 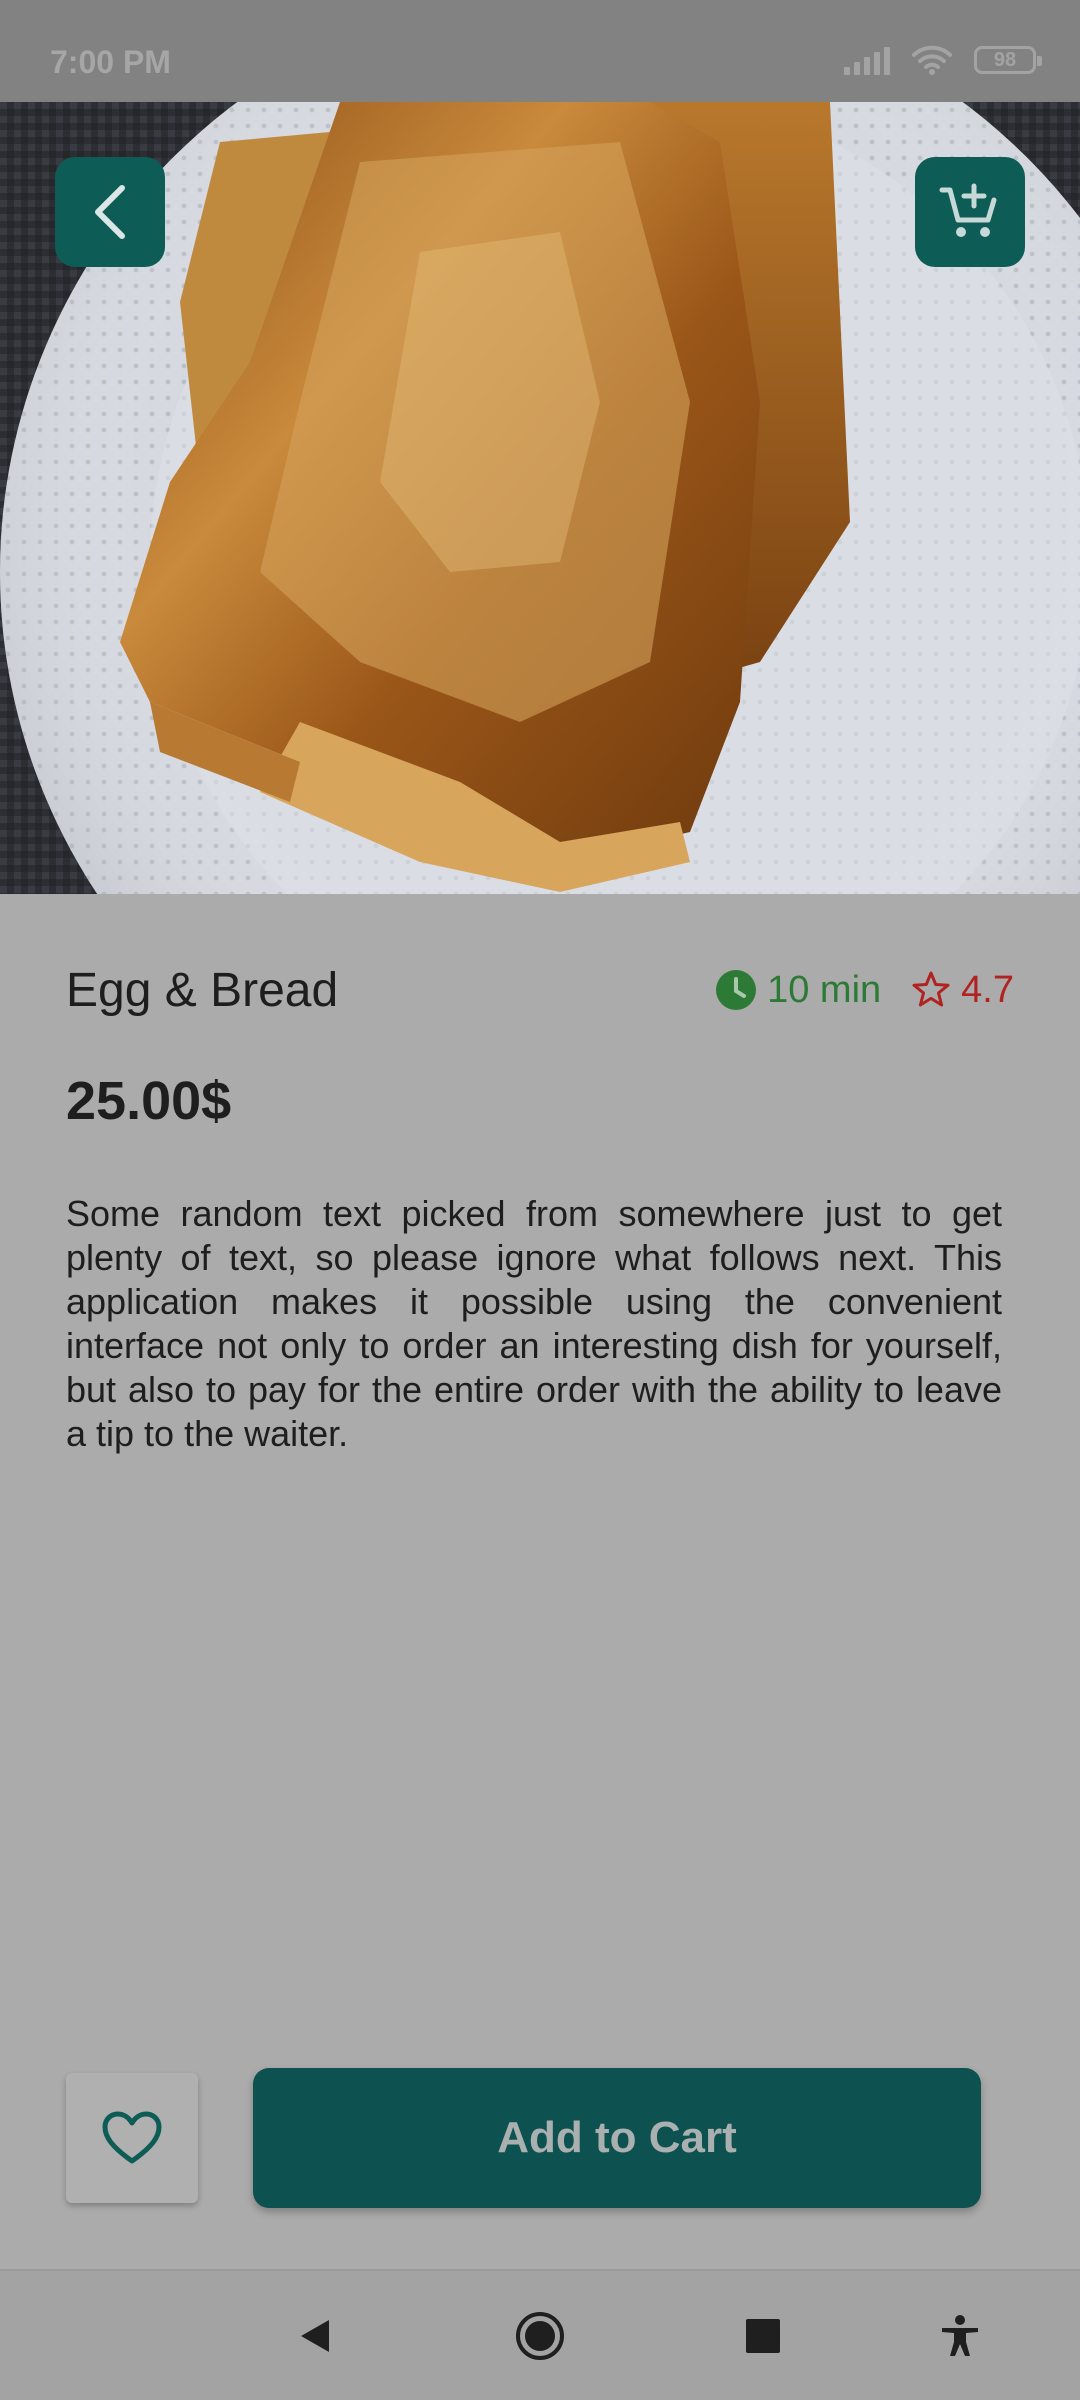 I want to click on status-icons: 98, so click(x=943, y=60).